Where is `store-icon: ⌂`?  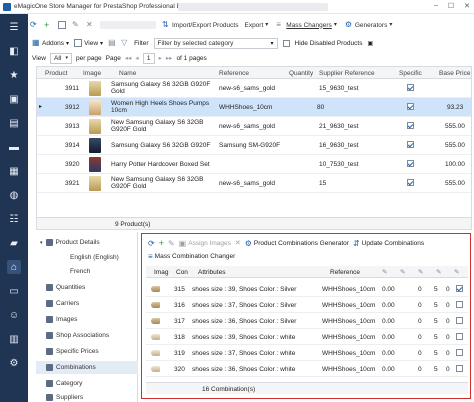
store-icon: ⌂ is located at coordinates (14, 267).